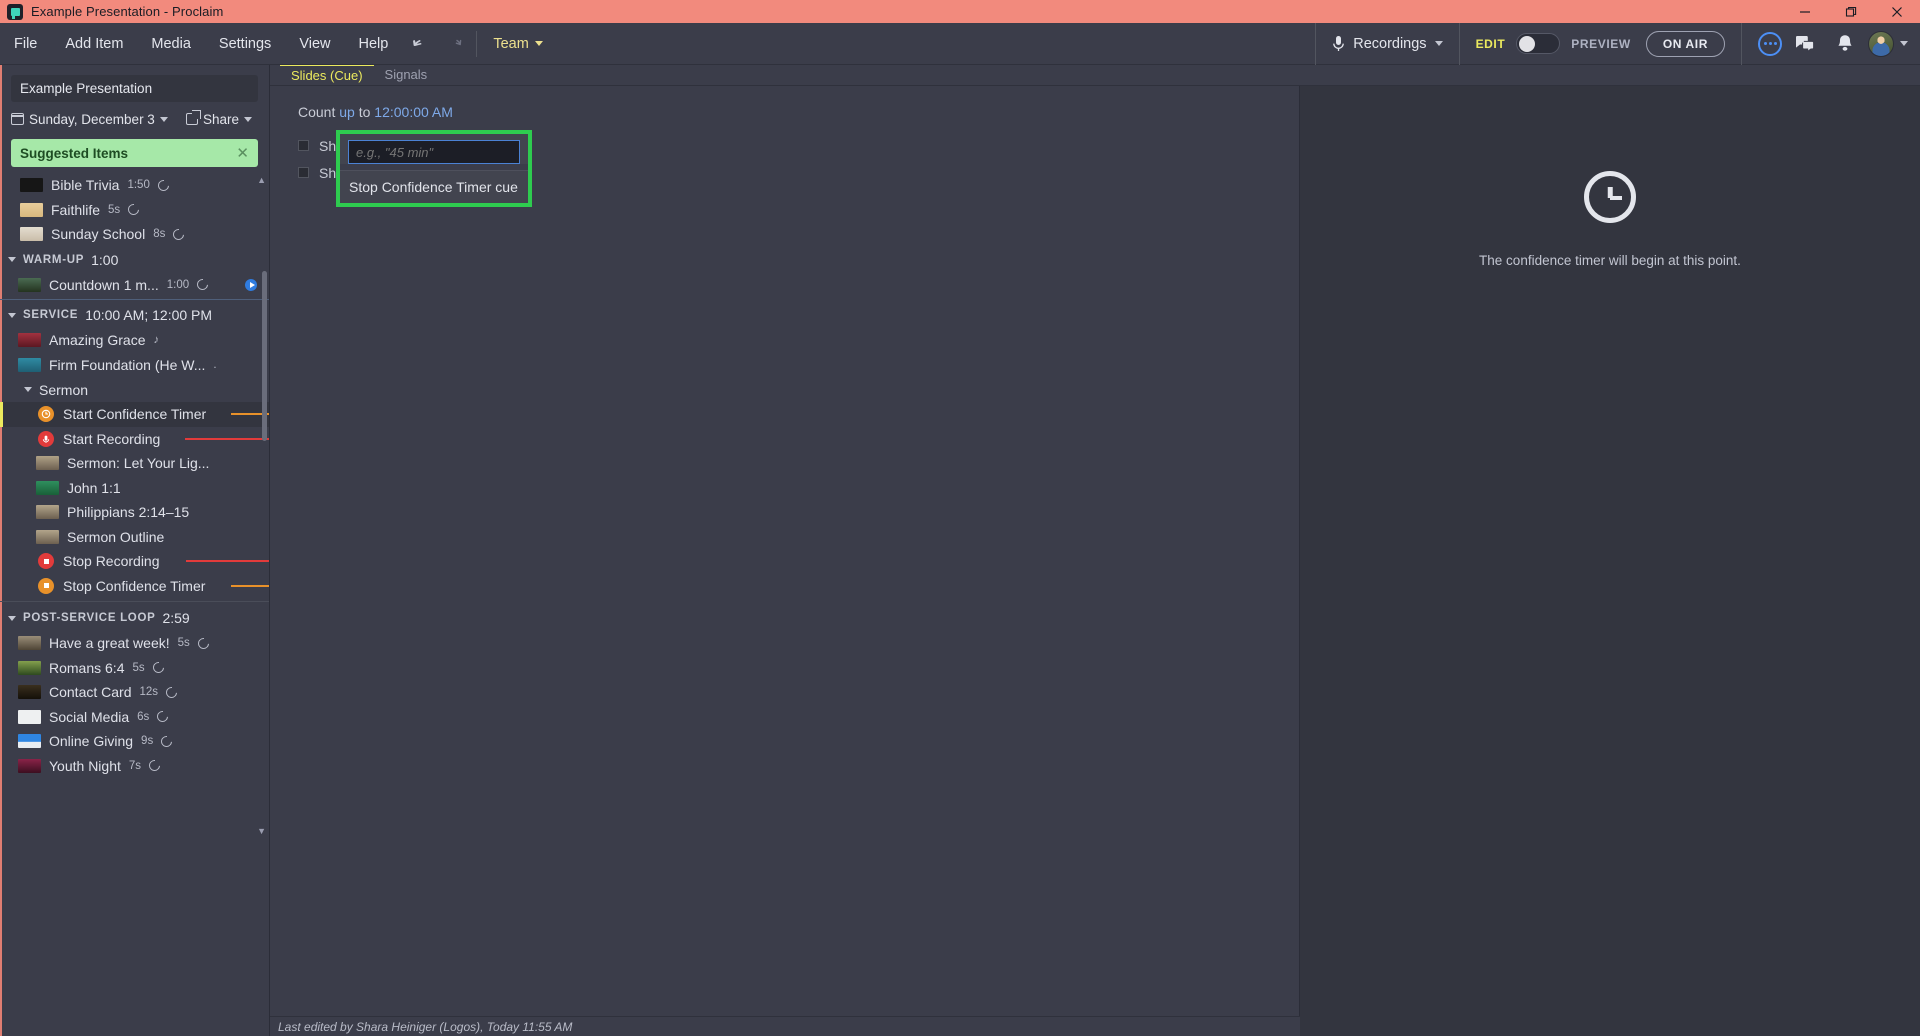 The height and width of the screenshot is (1036, 1920). I want to click on group-header-warmup: WARM-UP 1:00, so click(134, 260).